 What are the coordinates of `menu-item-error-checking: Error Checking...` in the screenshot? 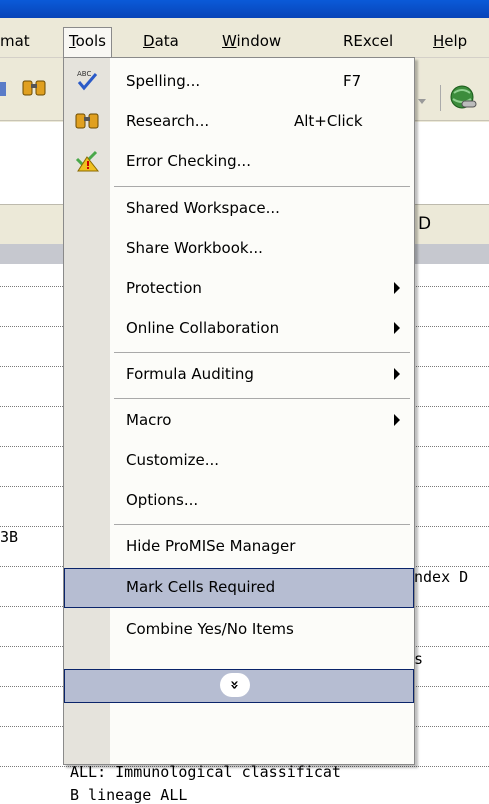 It's located at (239, 162).